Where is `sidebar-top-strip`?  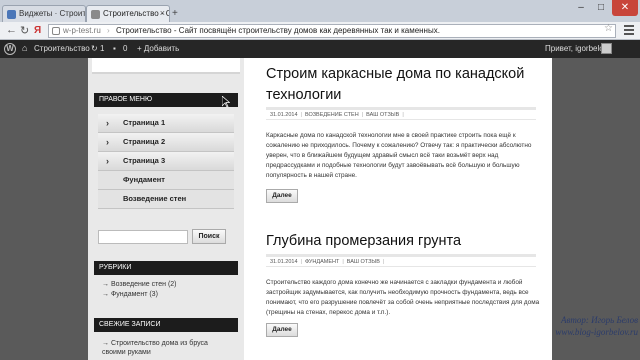 sidebar-top-strip is located at coordinates (166, 66).